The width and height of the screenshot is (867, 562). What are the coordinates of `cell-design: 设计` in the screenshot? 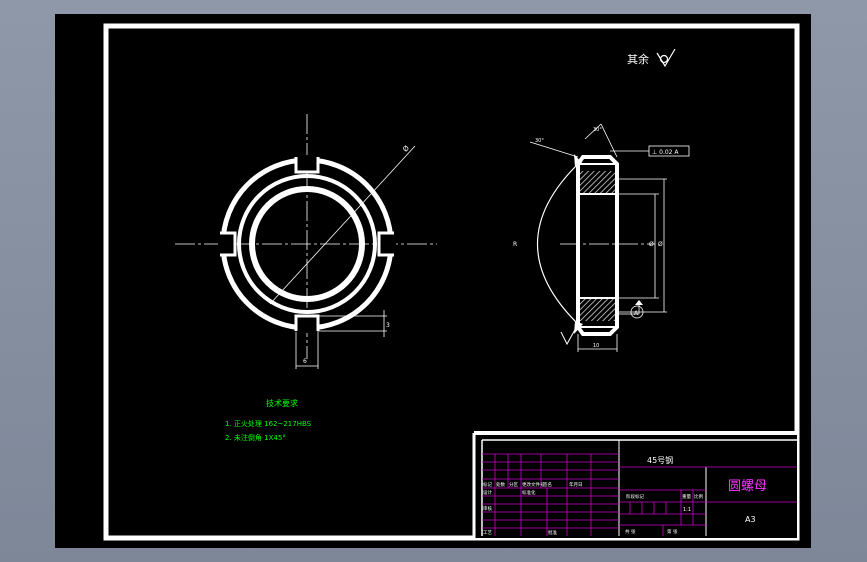 It's located at (487, 492).